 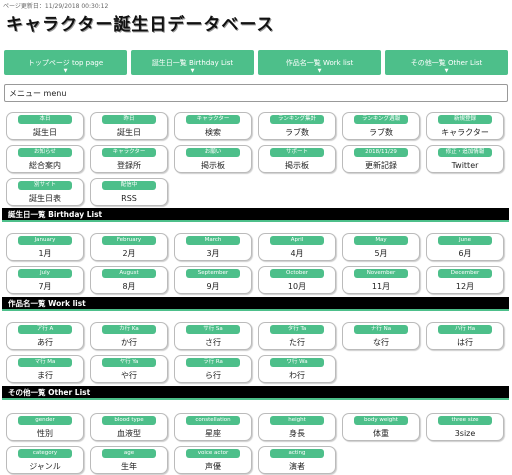 I want to click on month-button-label: 10月, so click(x=297, y=286).